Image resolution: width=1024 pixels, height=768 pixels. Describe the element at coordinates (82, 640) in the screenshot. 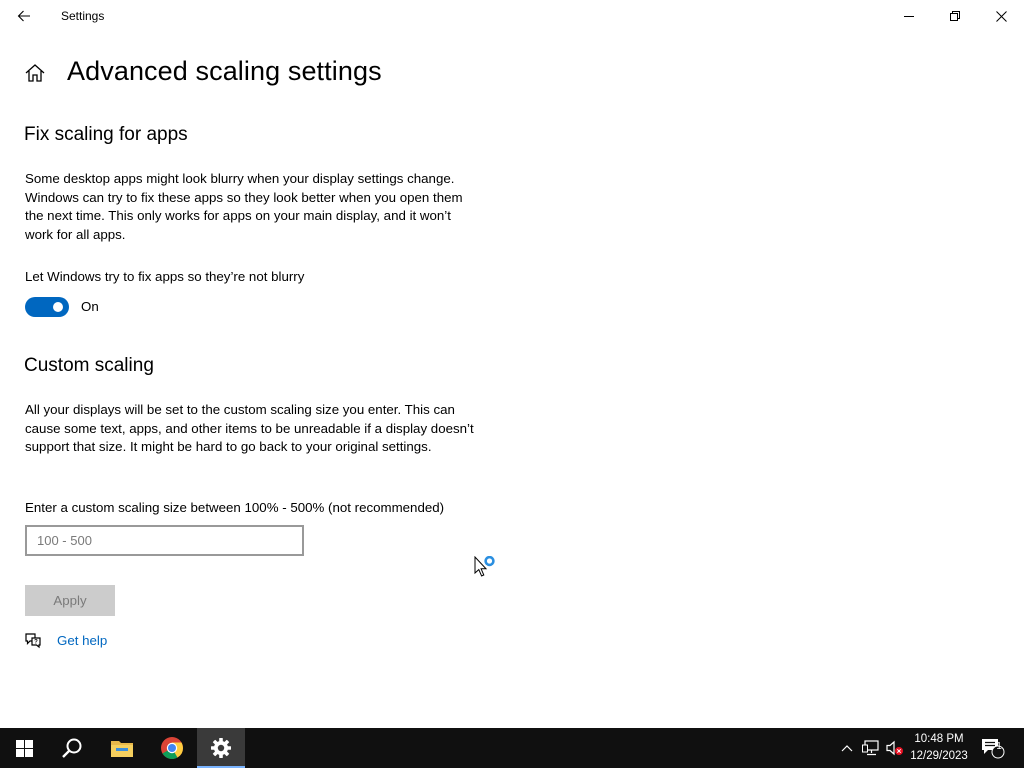

I see `get-help-link: Get help` at that location.